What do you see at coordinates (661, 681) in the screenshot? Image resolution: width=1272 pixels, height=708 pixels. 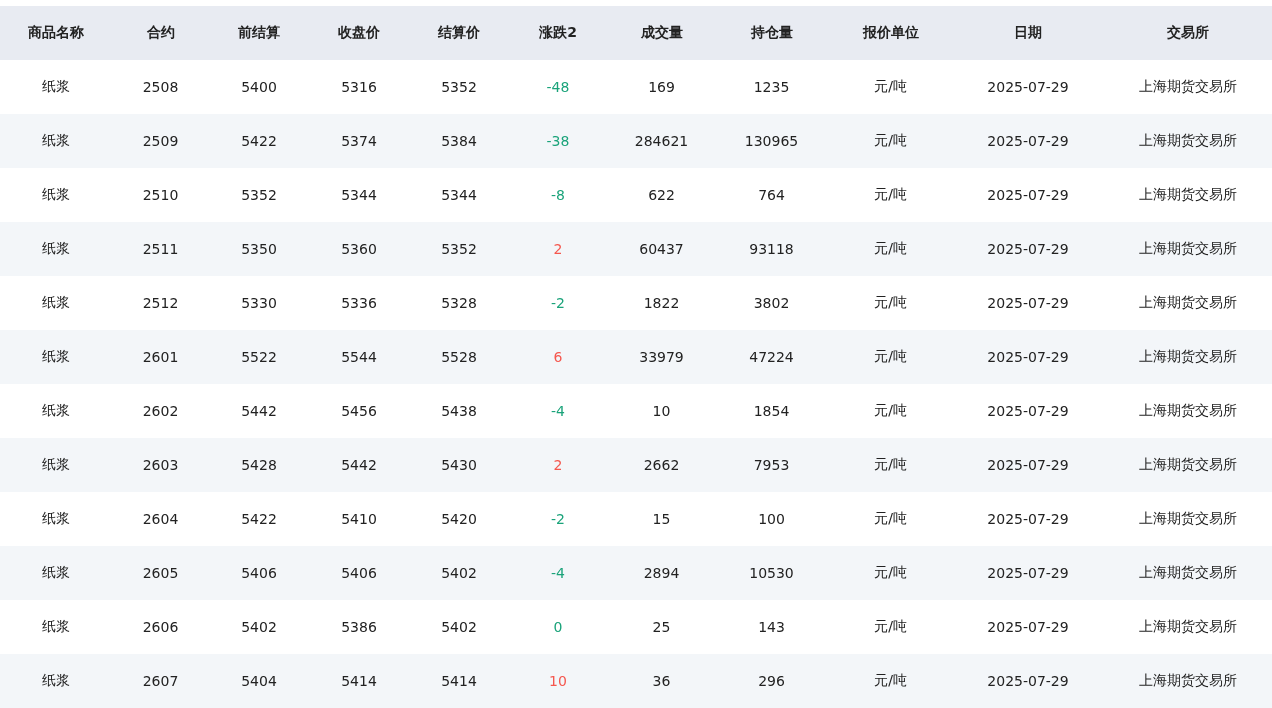 I see `table-cell: 36` at bounding box center [661, 681].